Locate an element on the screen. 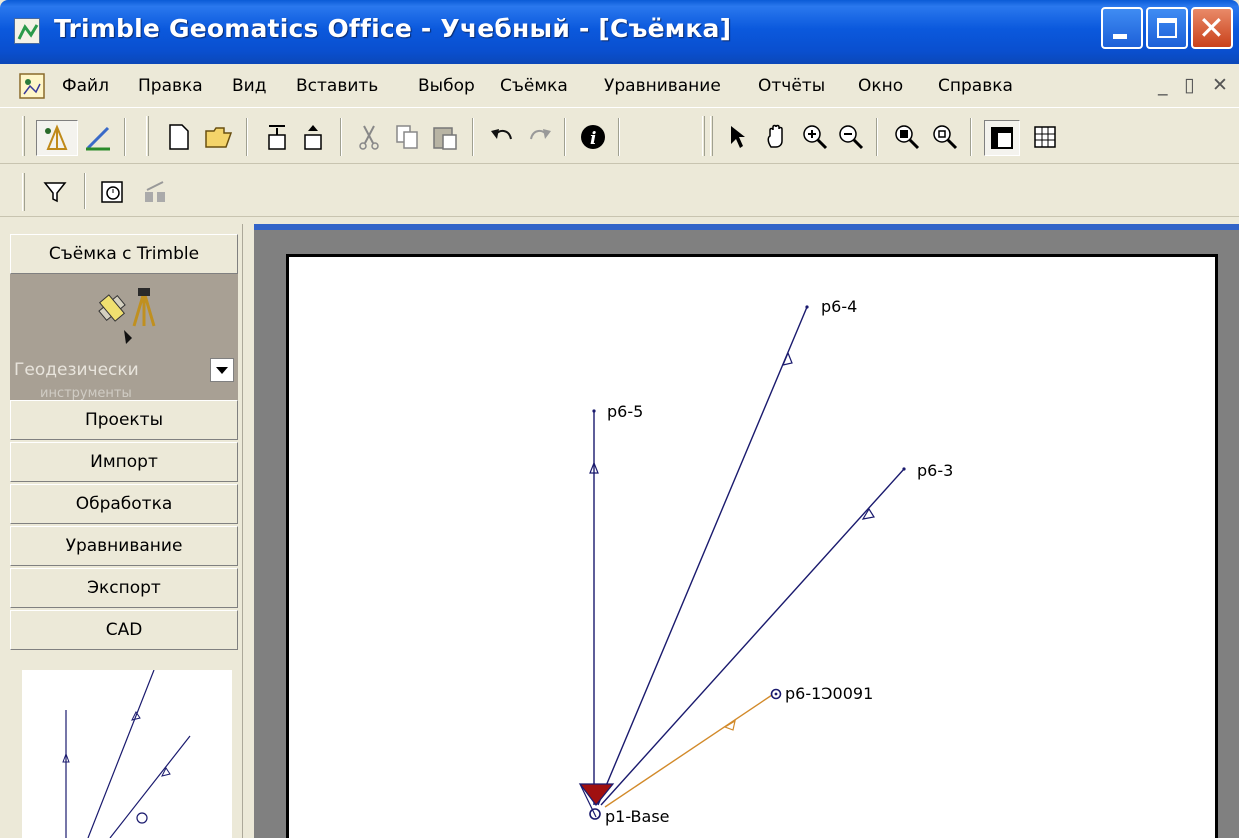 This screenshot has width=1239, height=838. pan-icon is located at coordinates (777, 137).